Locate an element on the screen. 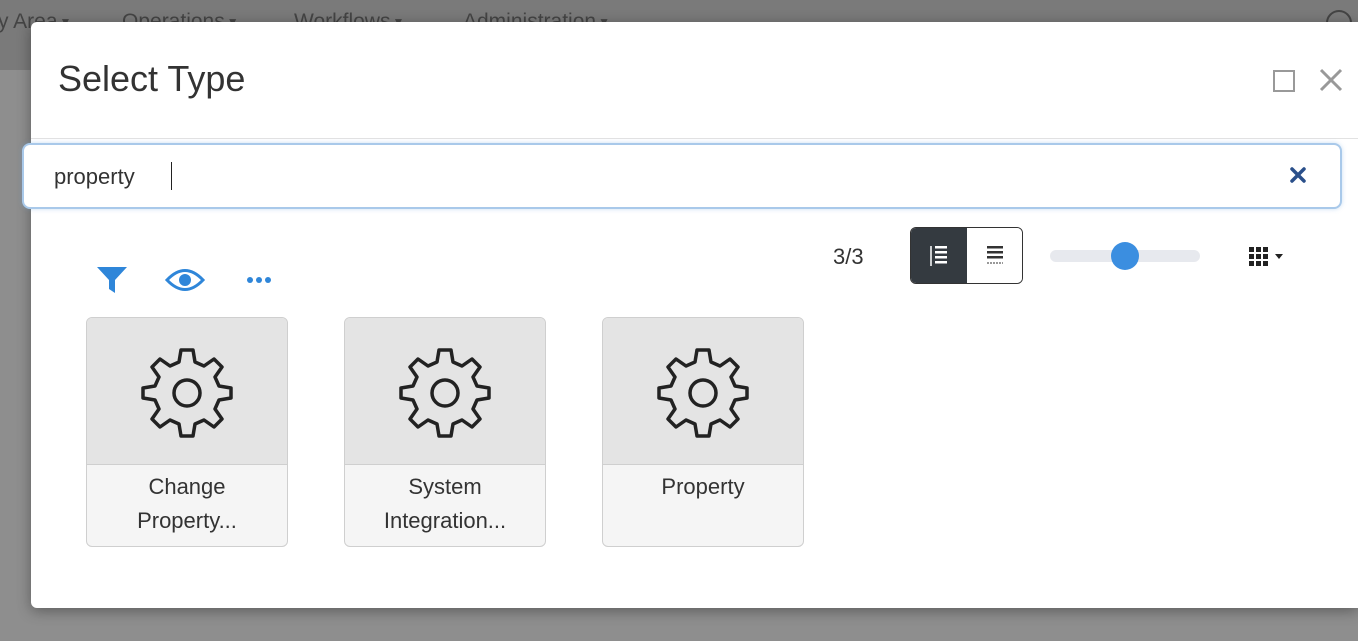 Image resolution: width=1358 pixels, height=641 pixels. tile-label-line1: Property is located at coordinates (703, 486).